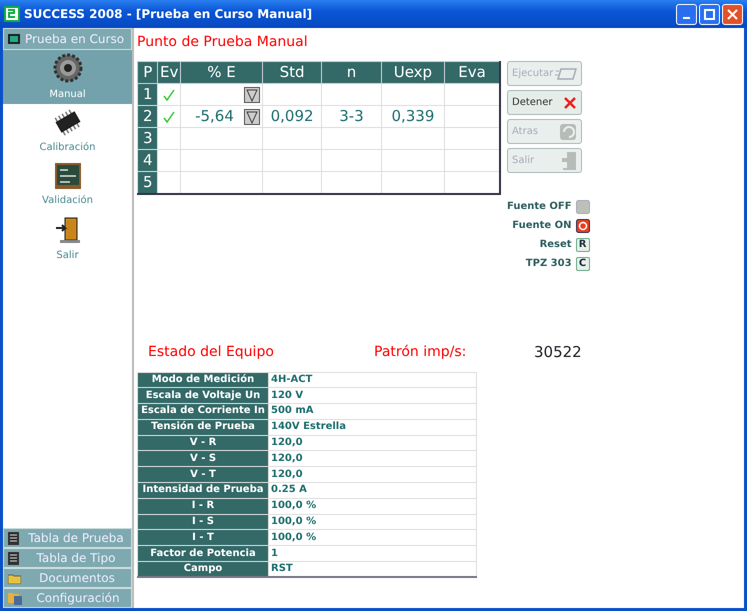 Image resolution: width=747 pixels, height=611 pixels. I want to click on table-cell: RST, so click(372, 570).